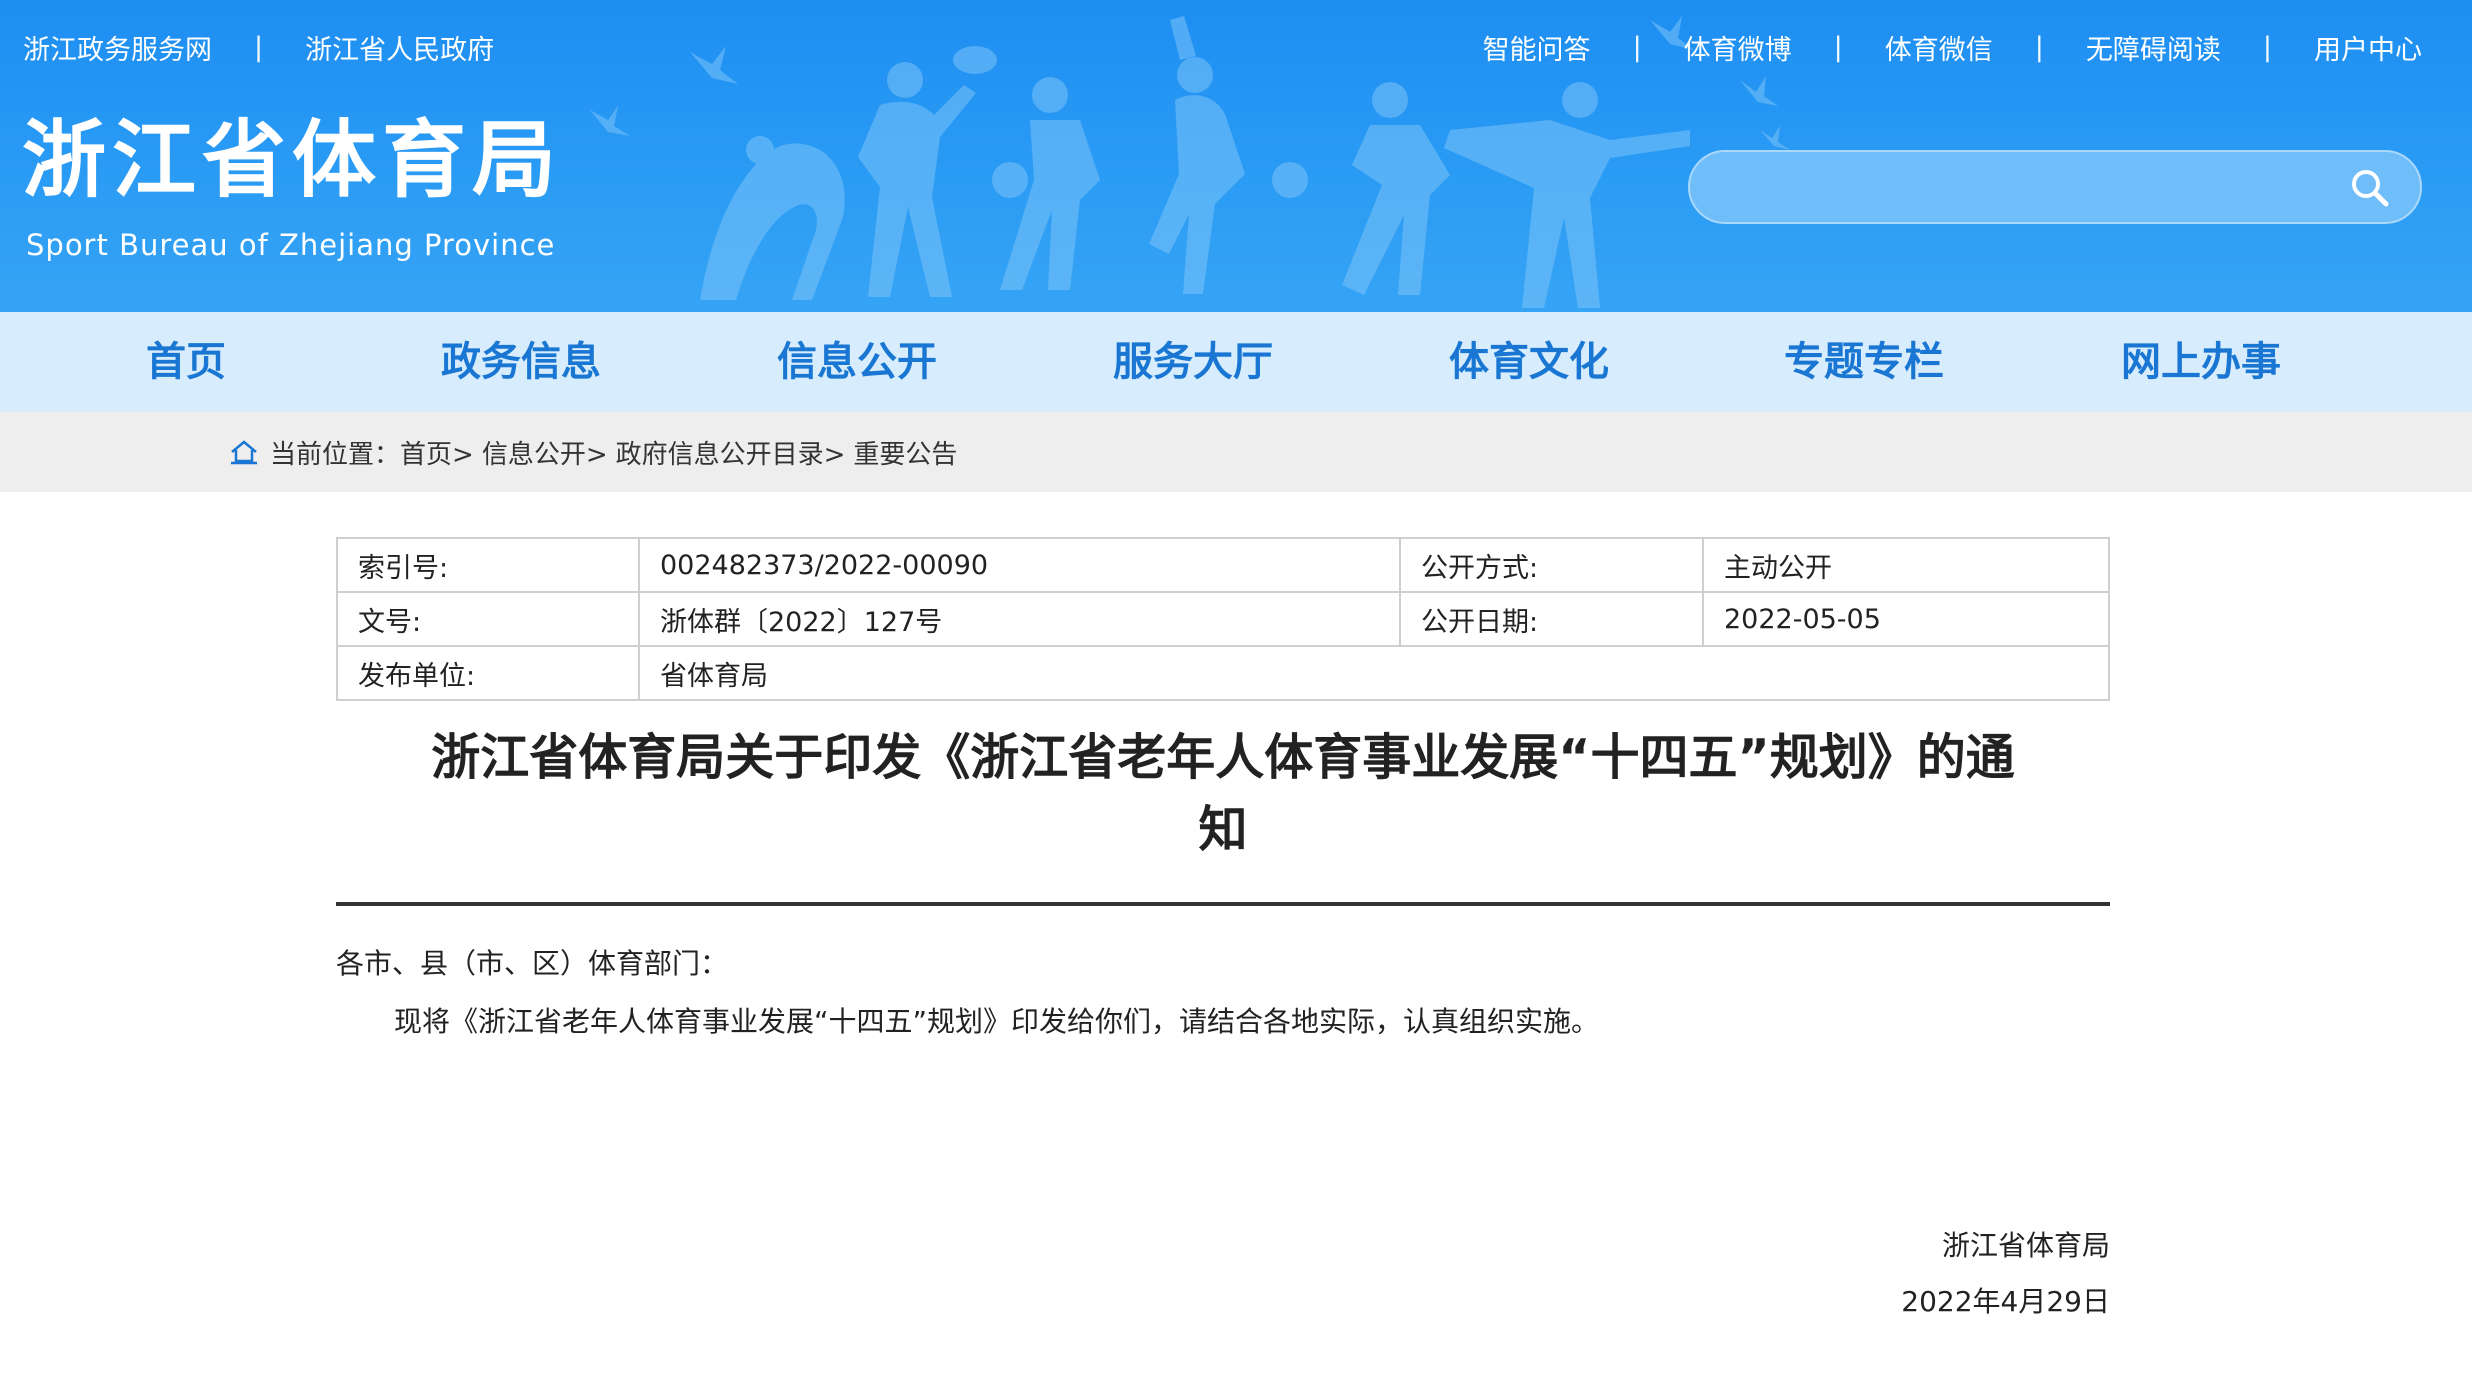 This screenshot has height=1376, width=2472. What do you see at coordinates (2370, 188) in the screenshot?
I see `search-icon` at bounding box center [2370, 188].